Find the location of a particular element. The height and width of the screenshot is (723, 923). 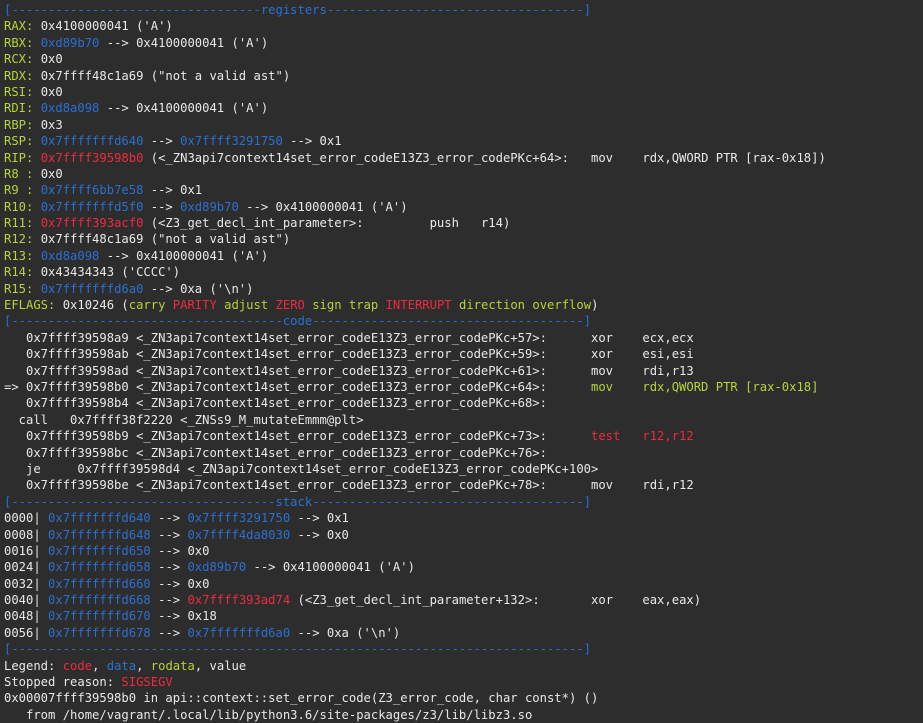

code-row-text: test r12,r12 is located at coordinates (642, 436).